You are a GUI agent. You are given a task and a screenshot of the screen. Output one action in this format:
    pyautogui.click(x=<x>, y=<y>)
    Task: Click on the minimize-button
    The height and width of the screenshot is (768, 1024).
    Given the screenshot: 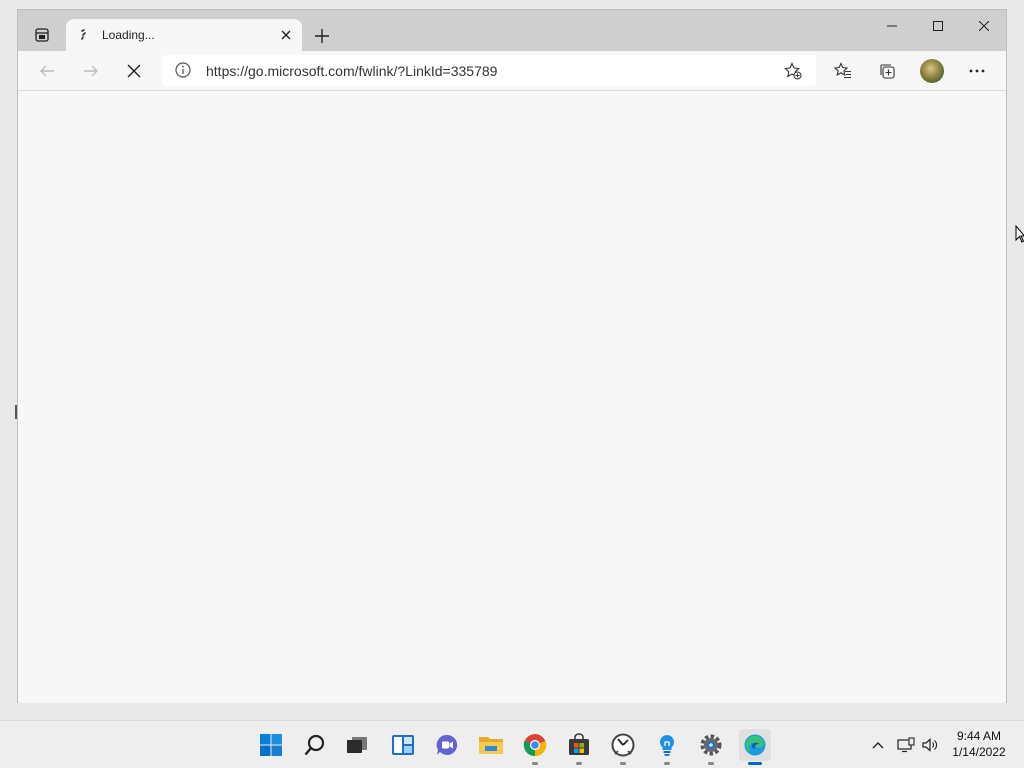 What is the action you would take?
    pyautogui.click(x=892, y=26)
    